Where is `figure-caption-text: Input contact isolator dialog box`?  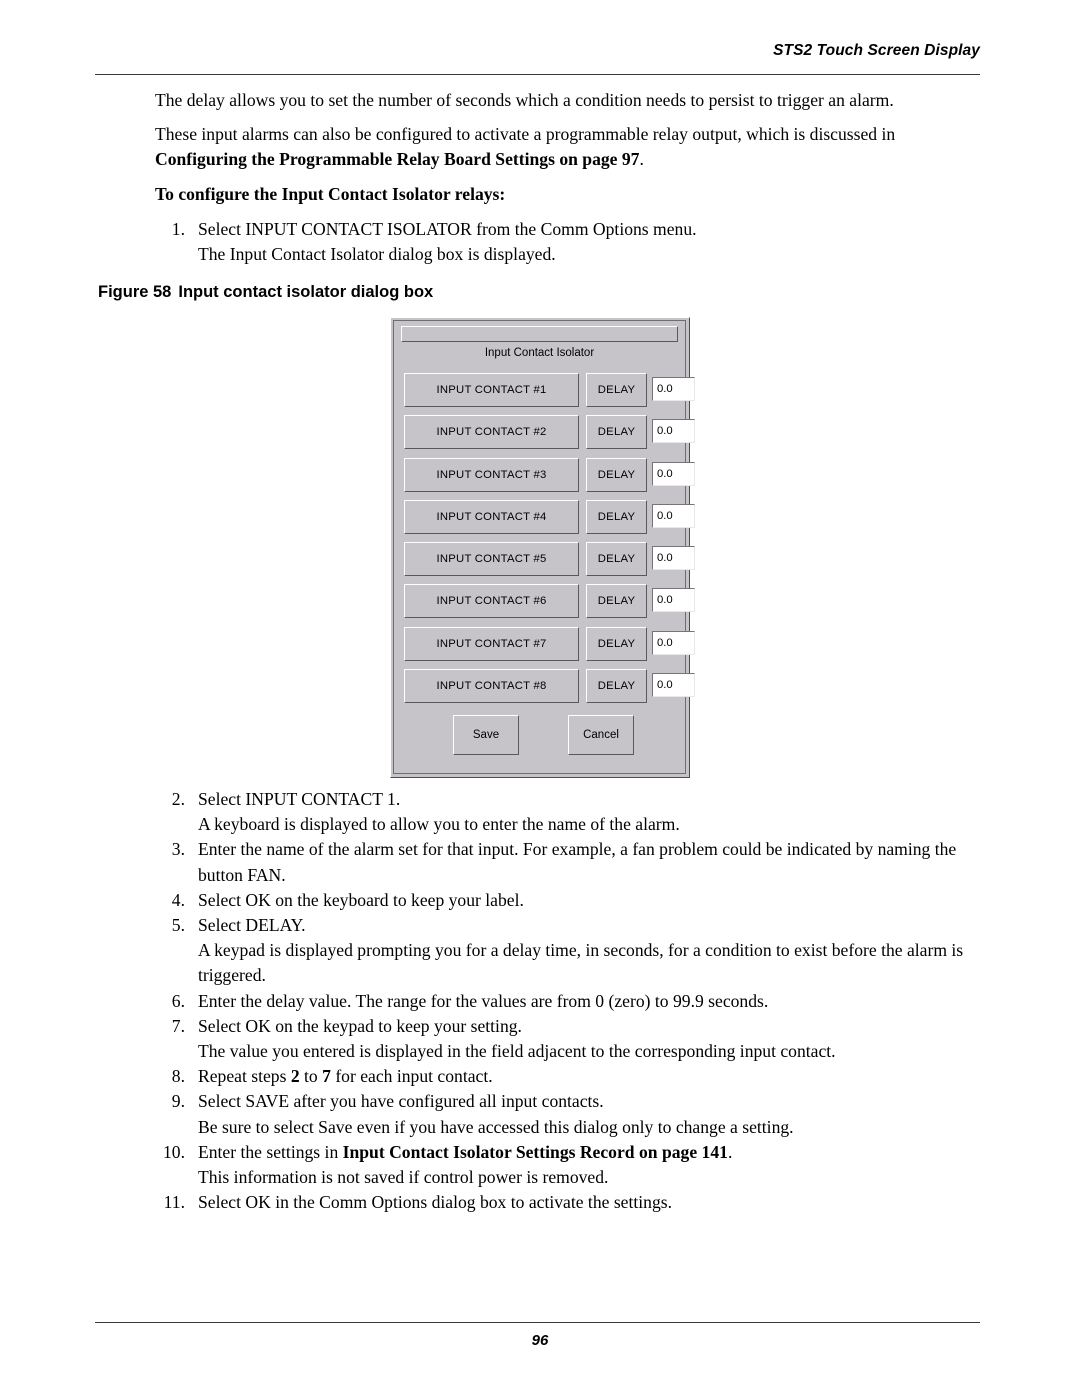
figure-caption-text: Input contact isolator dialog box is located at coordinates (306, 292).